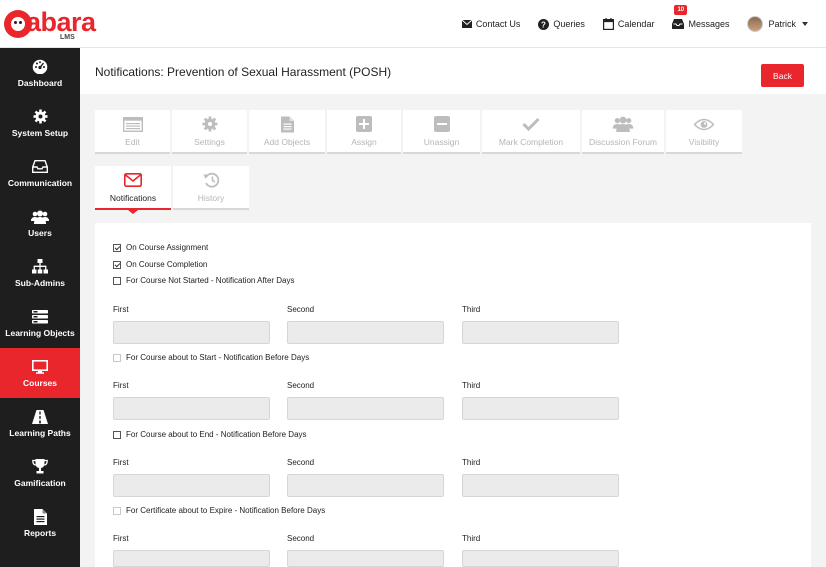 The image size is (826, 567). I want to click on sidebar-item-courses: Courses, so click(40, 373).